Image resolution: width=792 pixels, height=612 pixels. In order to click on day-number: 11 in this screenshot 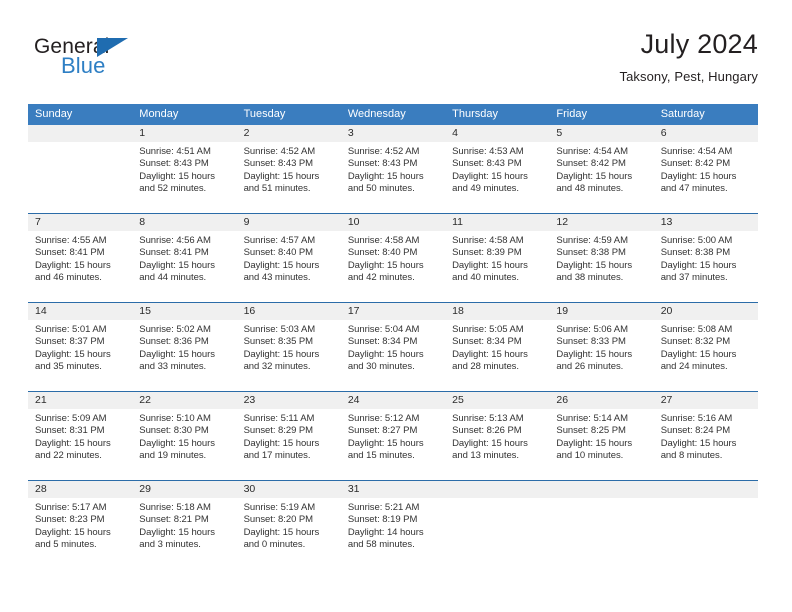, I will do `click(497, 222)`.